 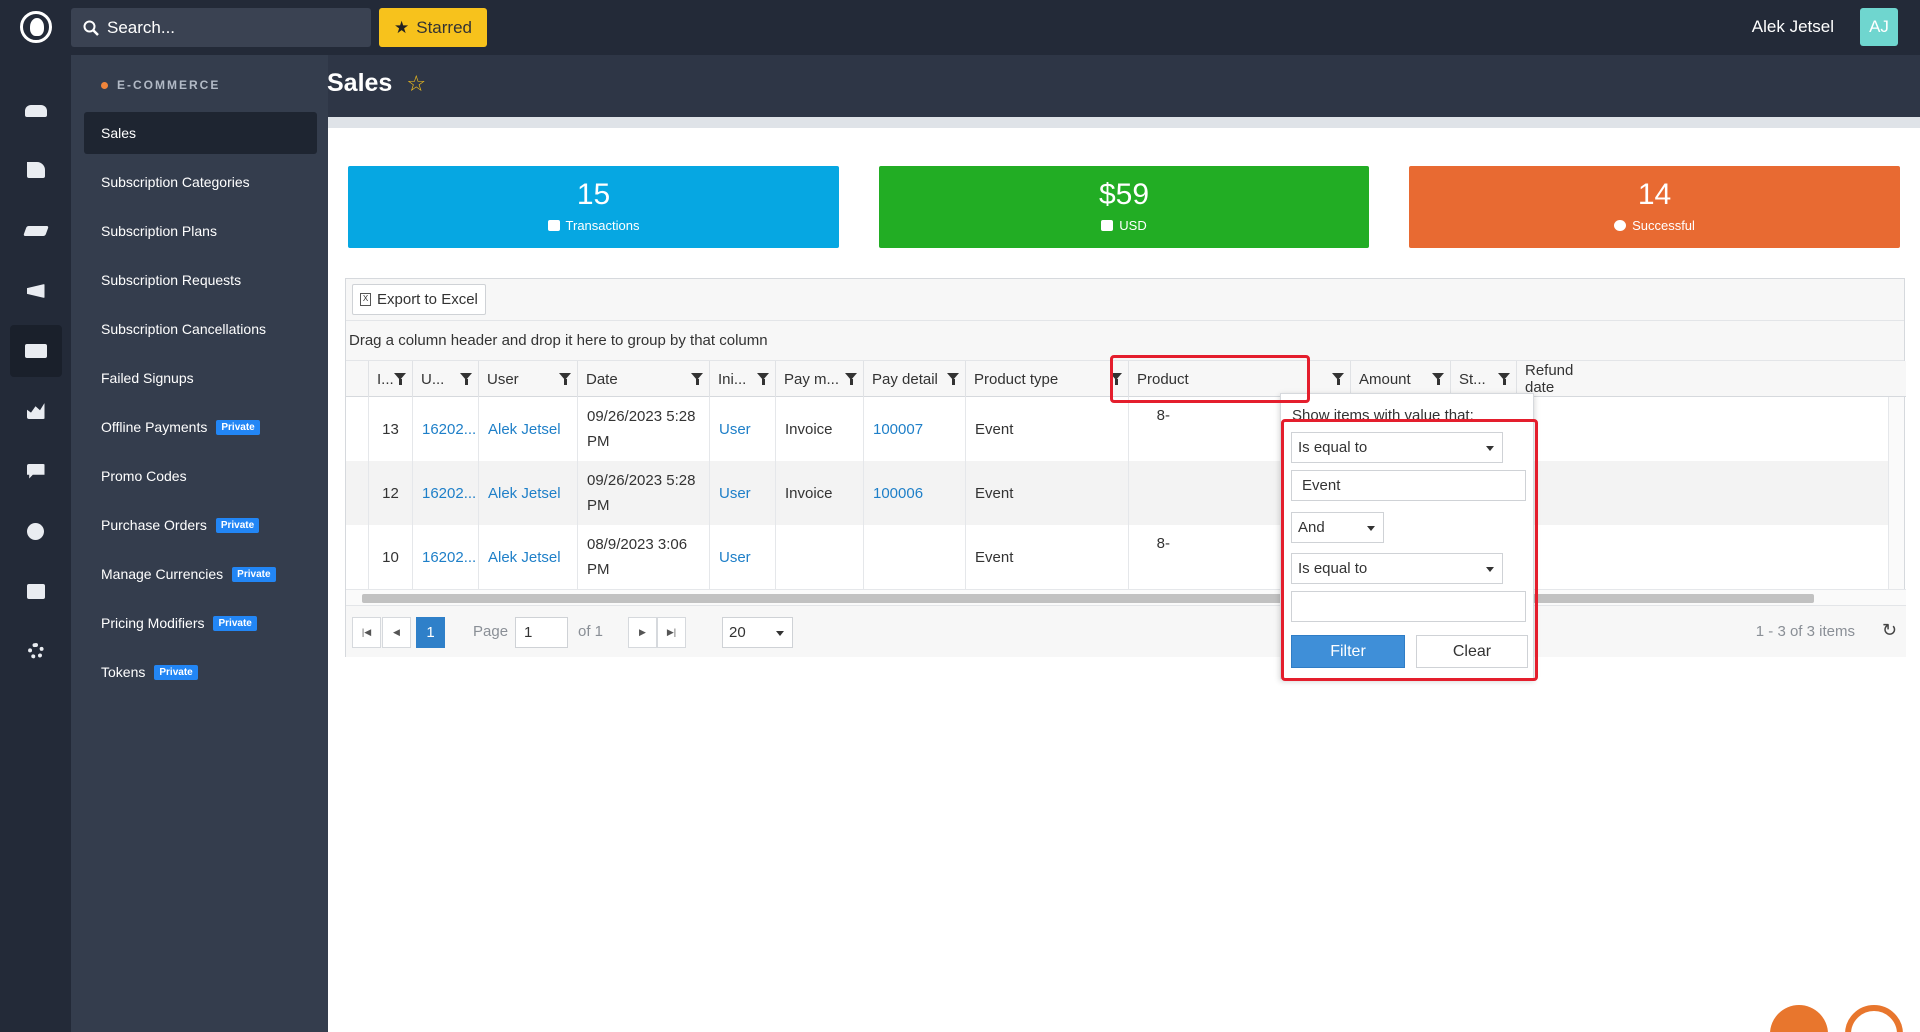 I want to click on highlight-filter-popup, so click(x=1409, y=550).